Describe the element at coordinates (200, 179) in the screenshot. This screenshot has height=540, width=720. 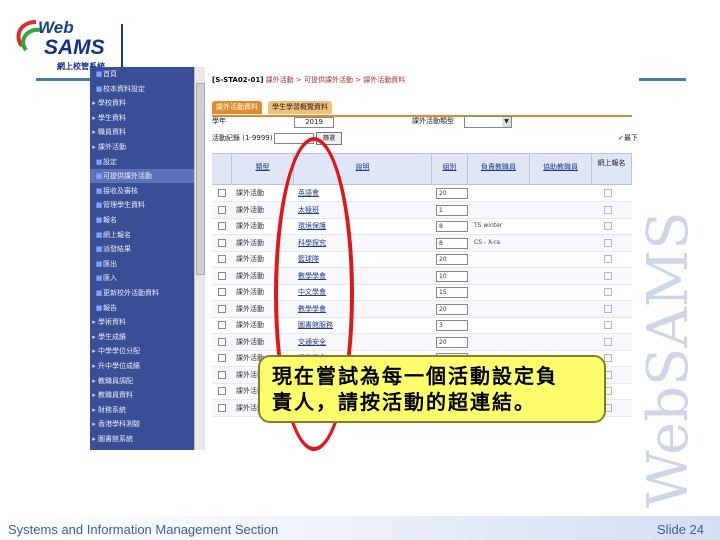
I see `scrollbar-thumb` at that location.